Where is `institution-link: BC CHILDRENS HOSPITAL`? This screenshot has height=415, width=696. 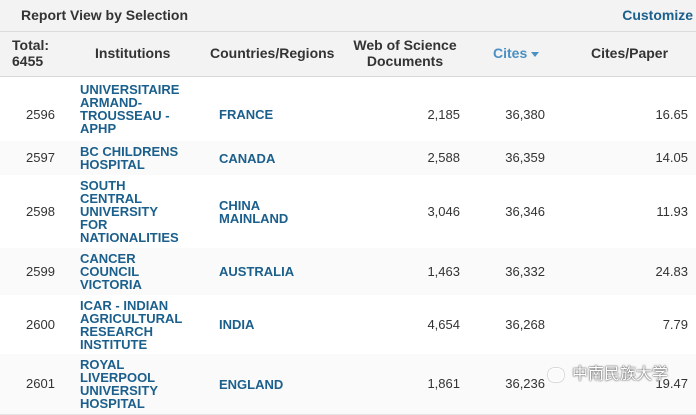
institution-link: BC CHILDRENS HOSPITAL is located at coordinates (140, 158).